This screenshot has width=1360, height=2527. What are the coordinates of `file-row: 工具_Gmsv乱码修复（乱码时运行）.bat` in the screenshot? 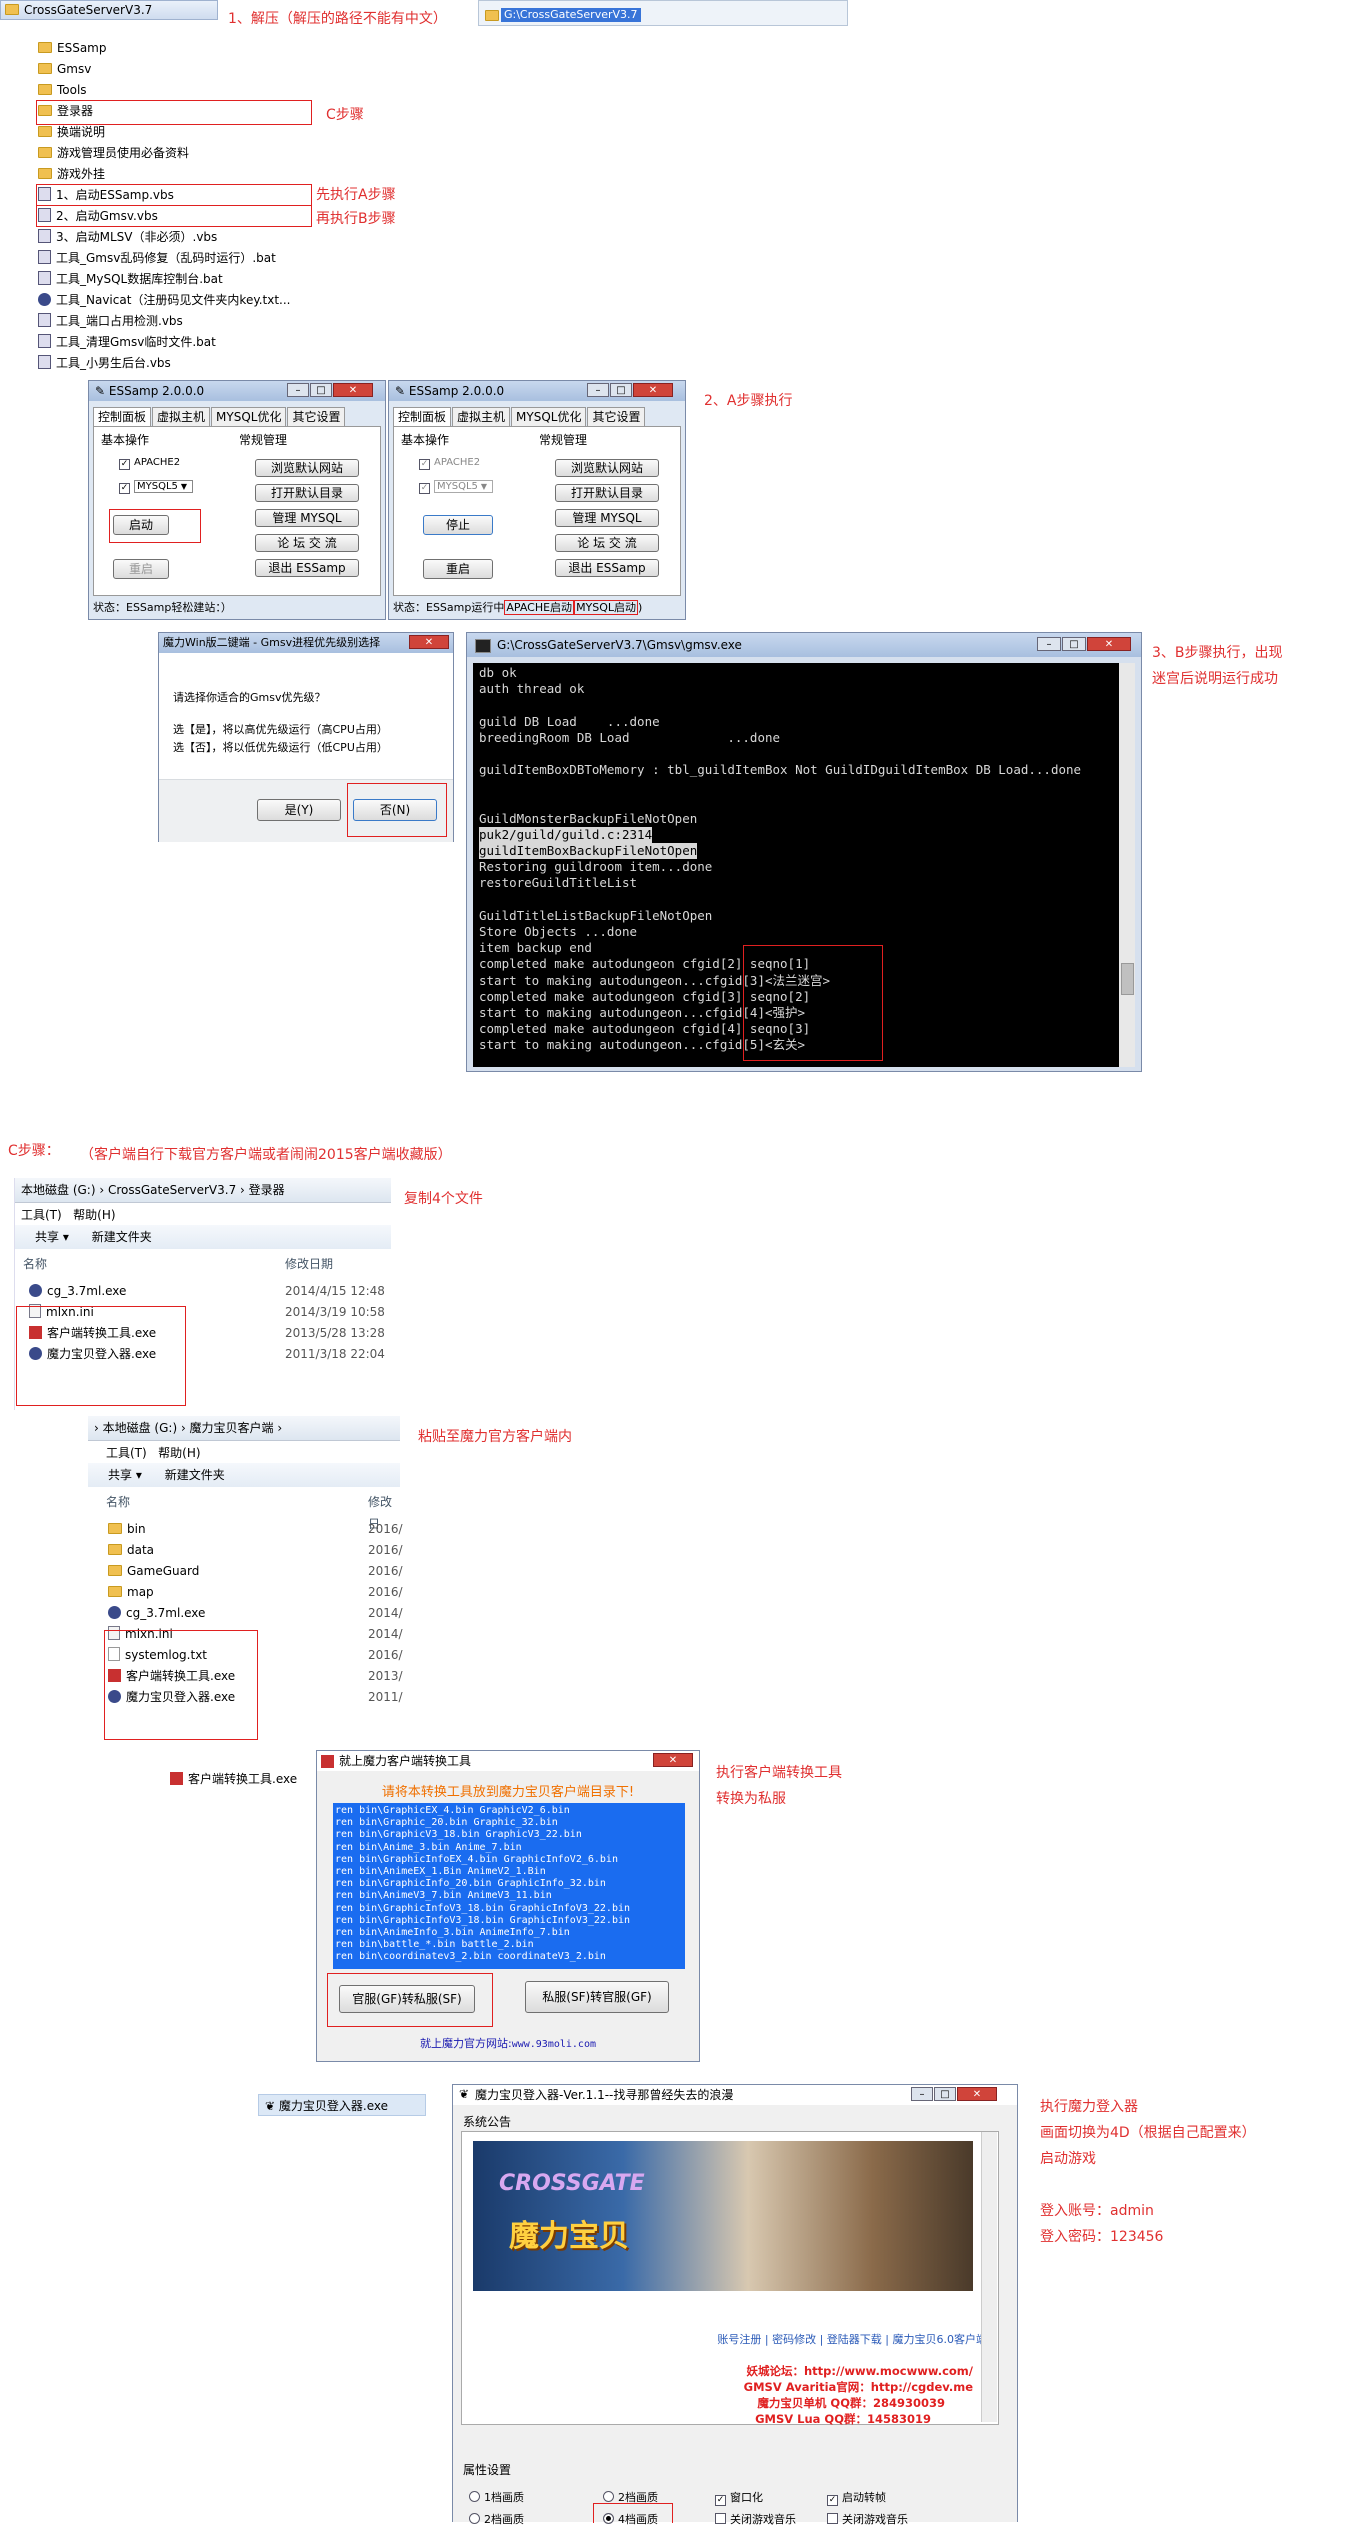 It's located at (173, 258).